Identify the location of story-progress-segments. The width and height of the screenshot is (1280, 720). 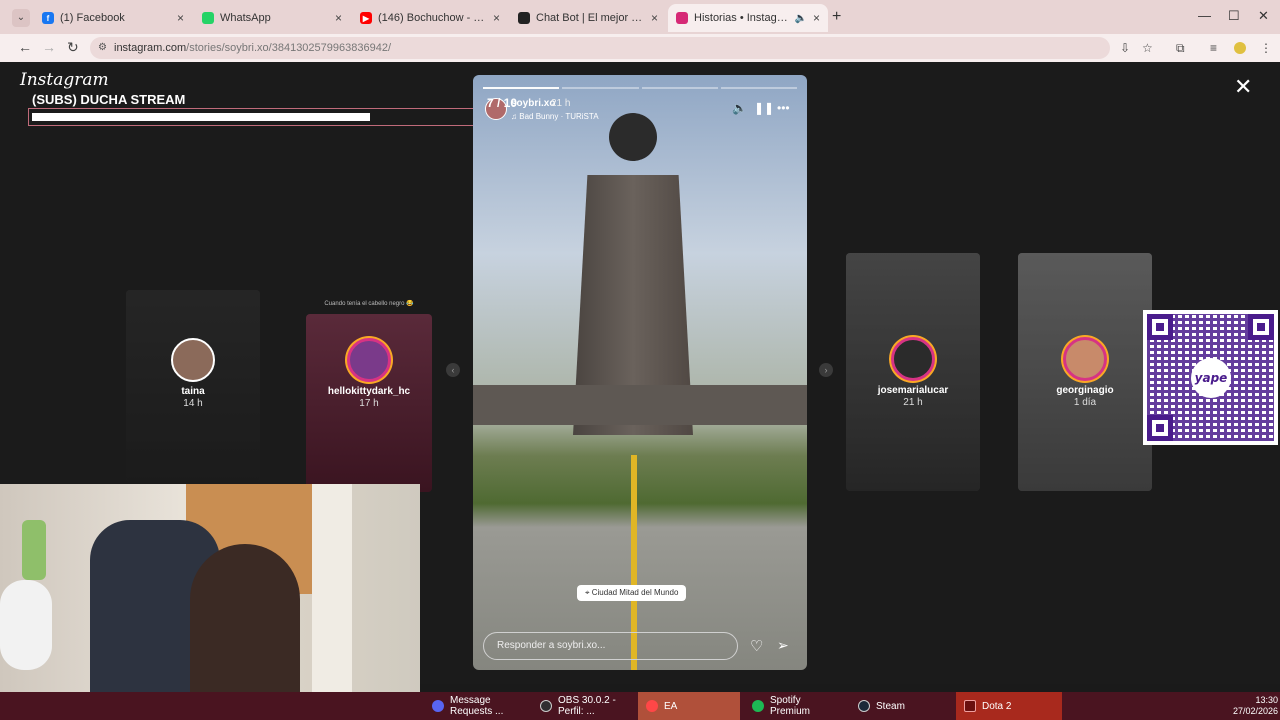
(640, 88).